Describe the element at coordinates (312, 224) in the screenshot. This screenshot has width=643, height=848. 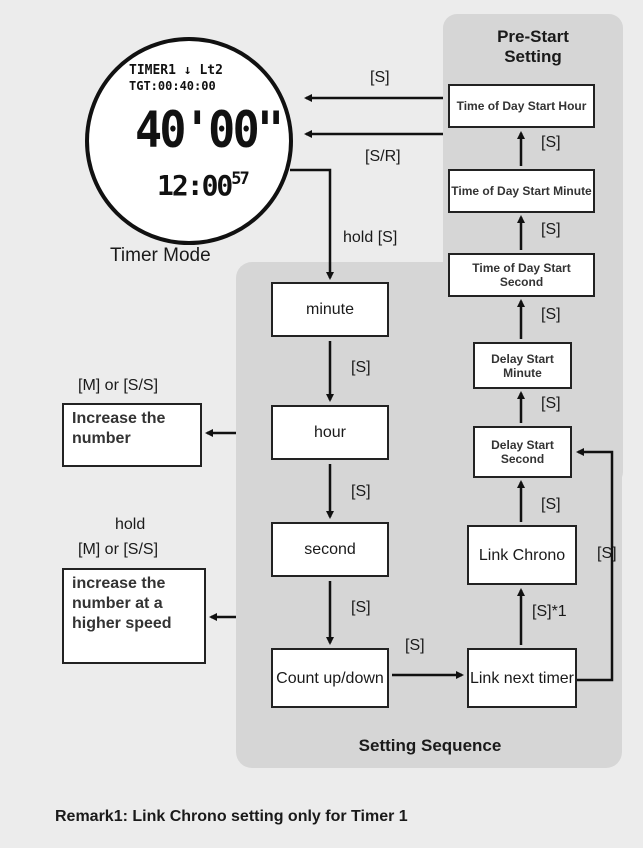
I see `arrow-watch-to-minute` at that location.